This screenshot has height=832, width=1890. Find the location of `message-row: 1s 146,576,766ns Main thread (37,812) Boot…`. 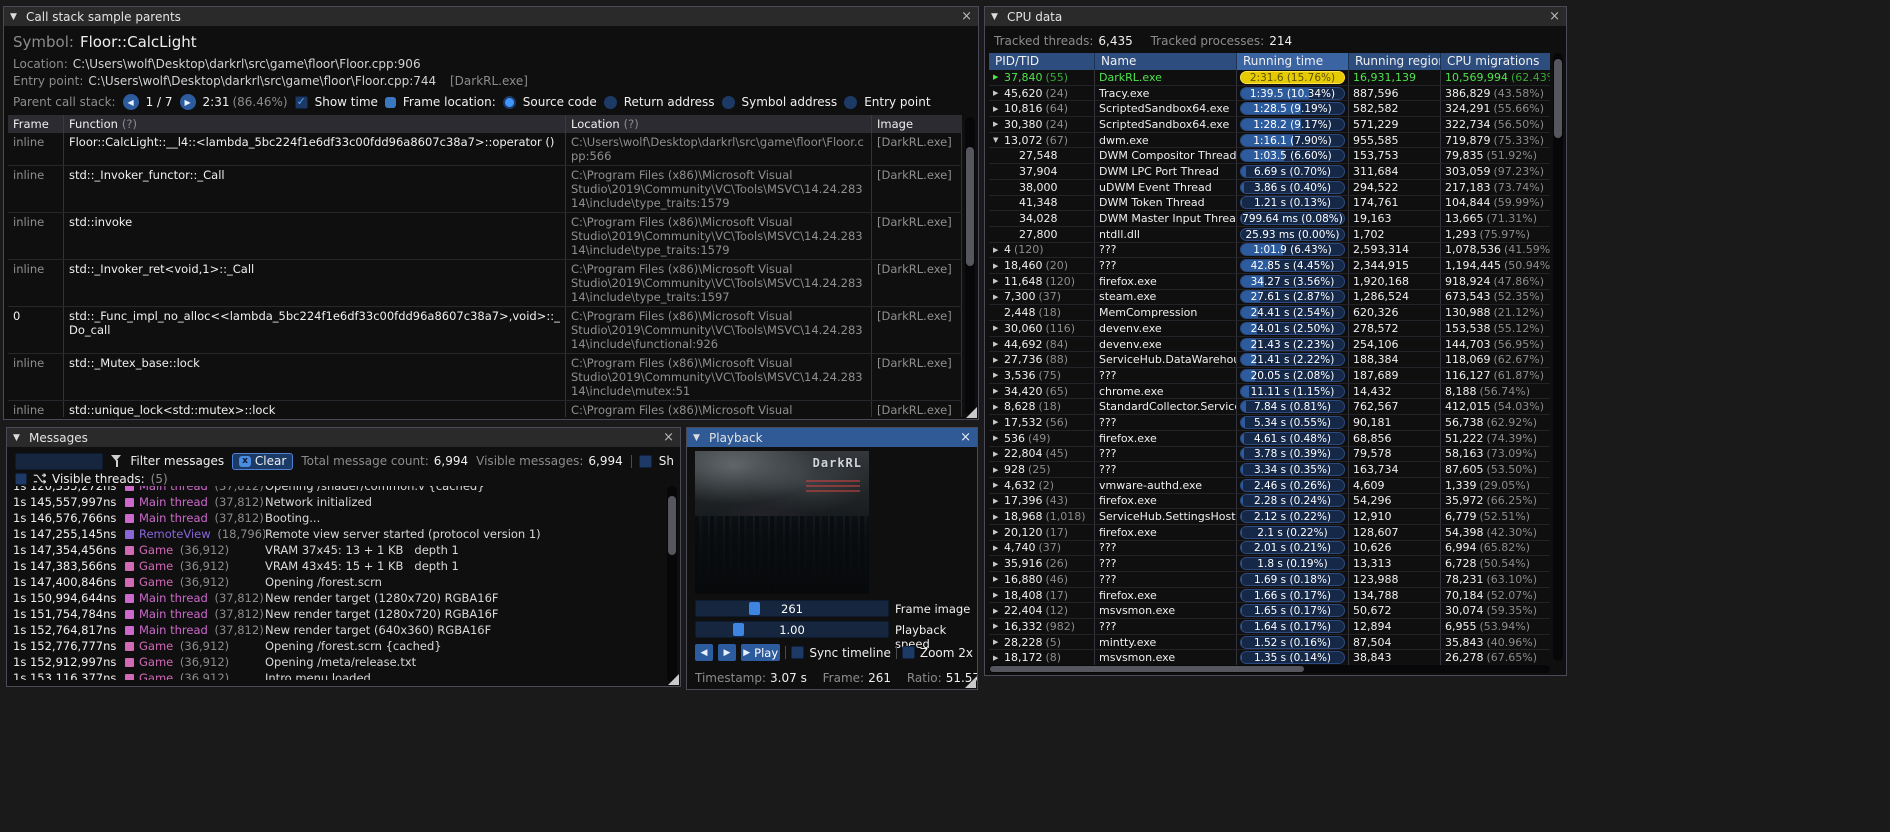

message-row: 1s 146,576,766ns Main thread (37,812) Boot… is located at coordinates (338, 518).